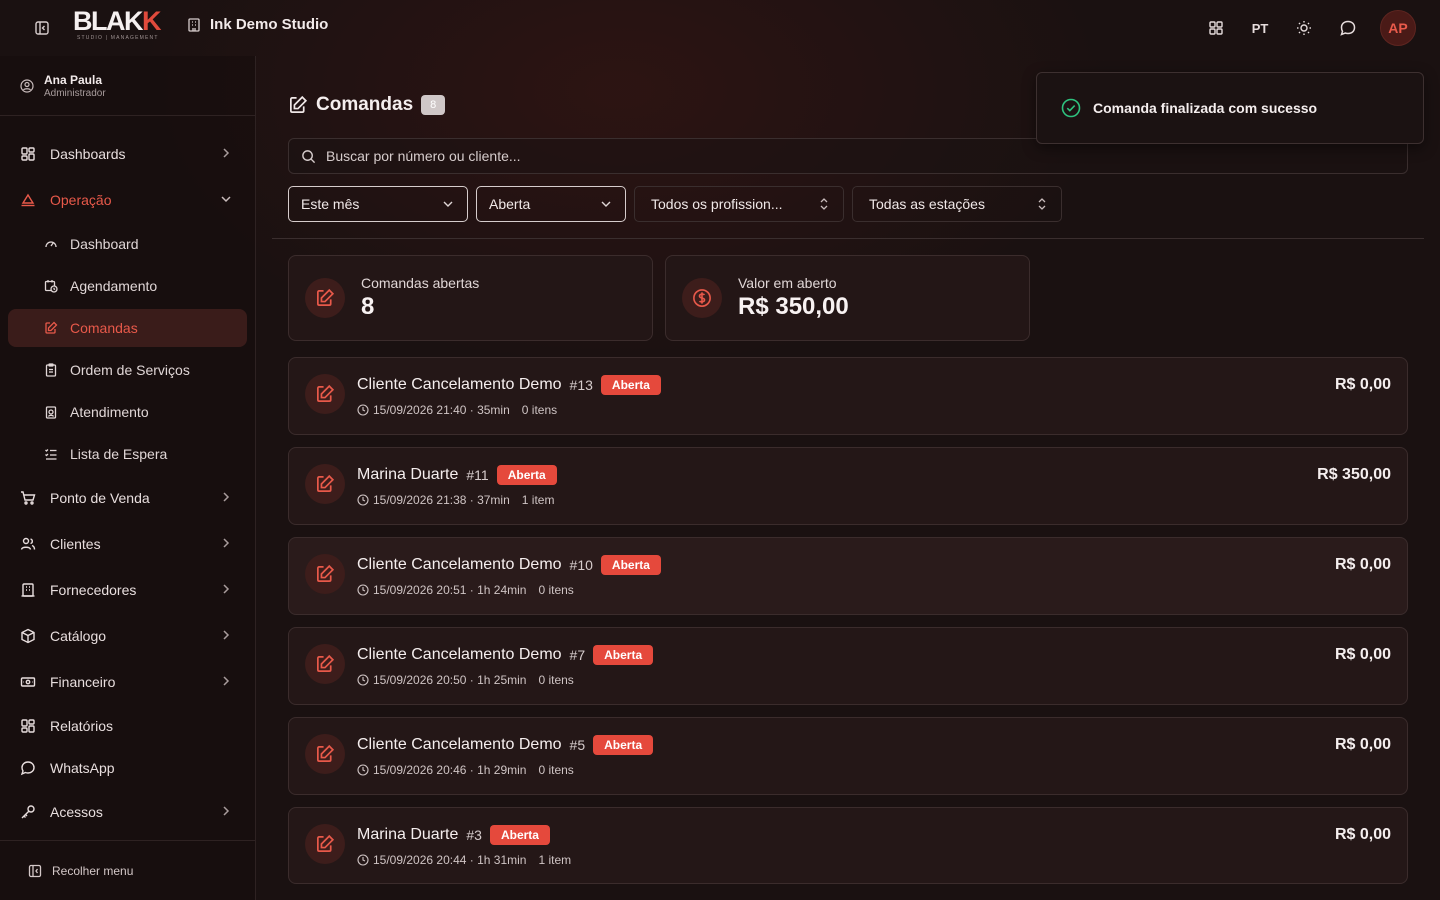  What do you see at coordinates (28, 154) in the screenshot?
I see `dashboard-grid-icon` at bounding box center [28, 154].